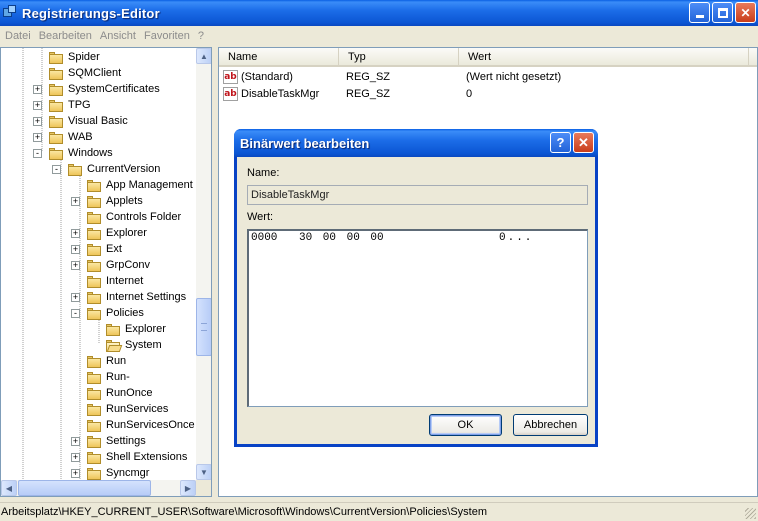 The image size is (758, 521). I want to click on tree-horizontal-scrollbar: ◀ ▶, so click(98, 488).